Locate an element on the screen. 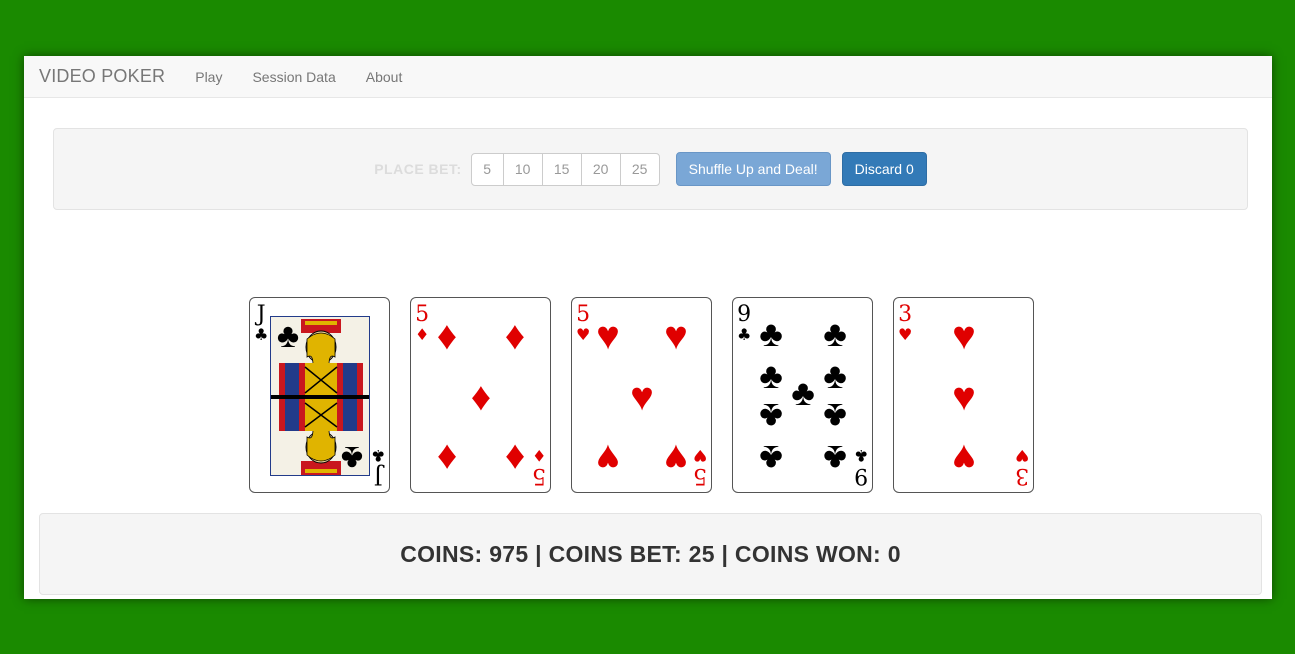 This screenshot has height=654, width=1295. card-5: 3 ♥ ♥ ♥ ♥ 3 ♥ is located at coordinates (963, 395).